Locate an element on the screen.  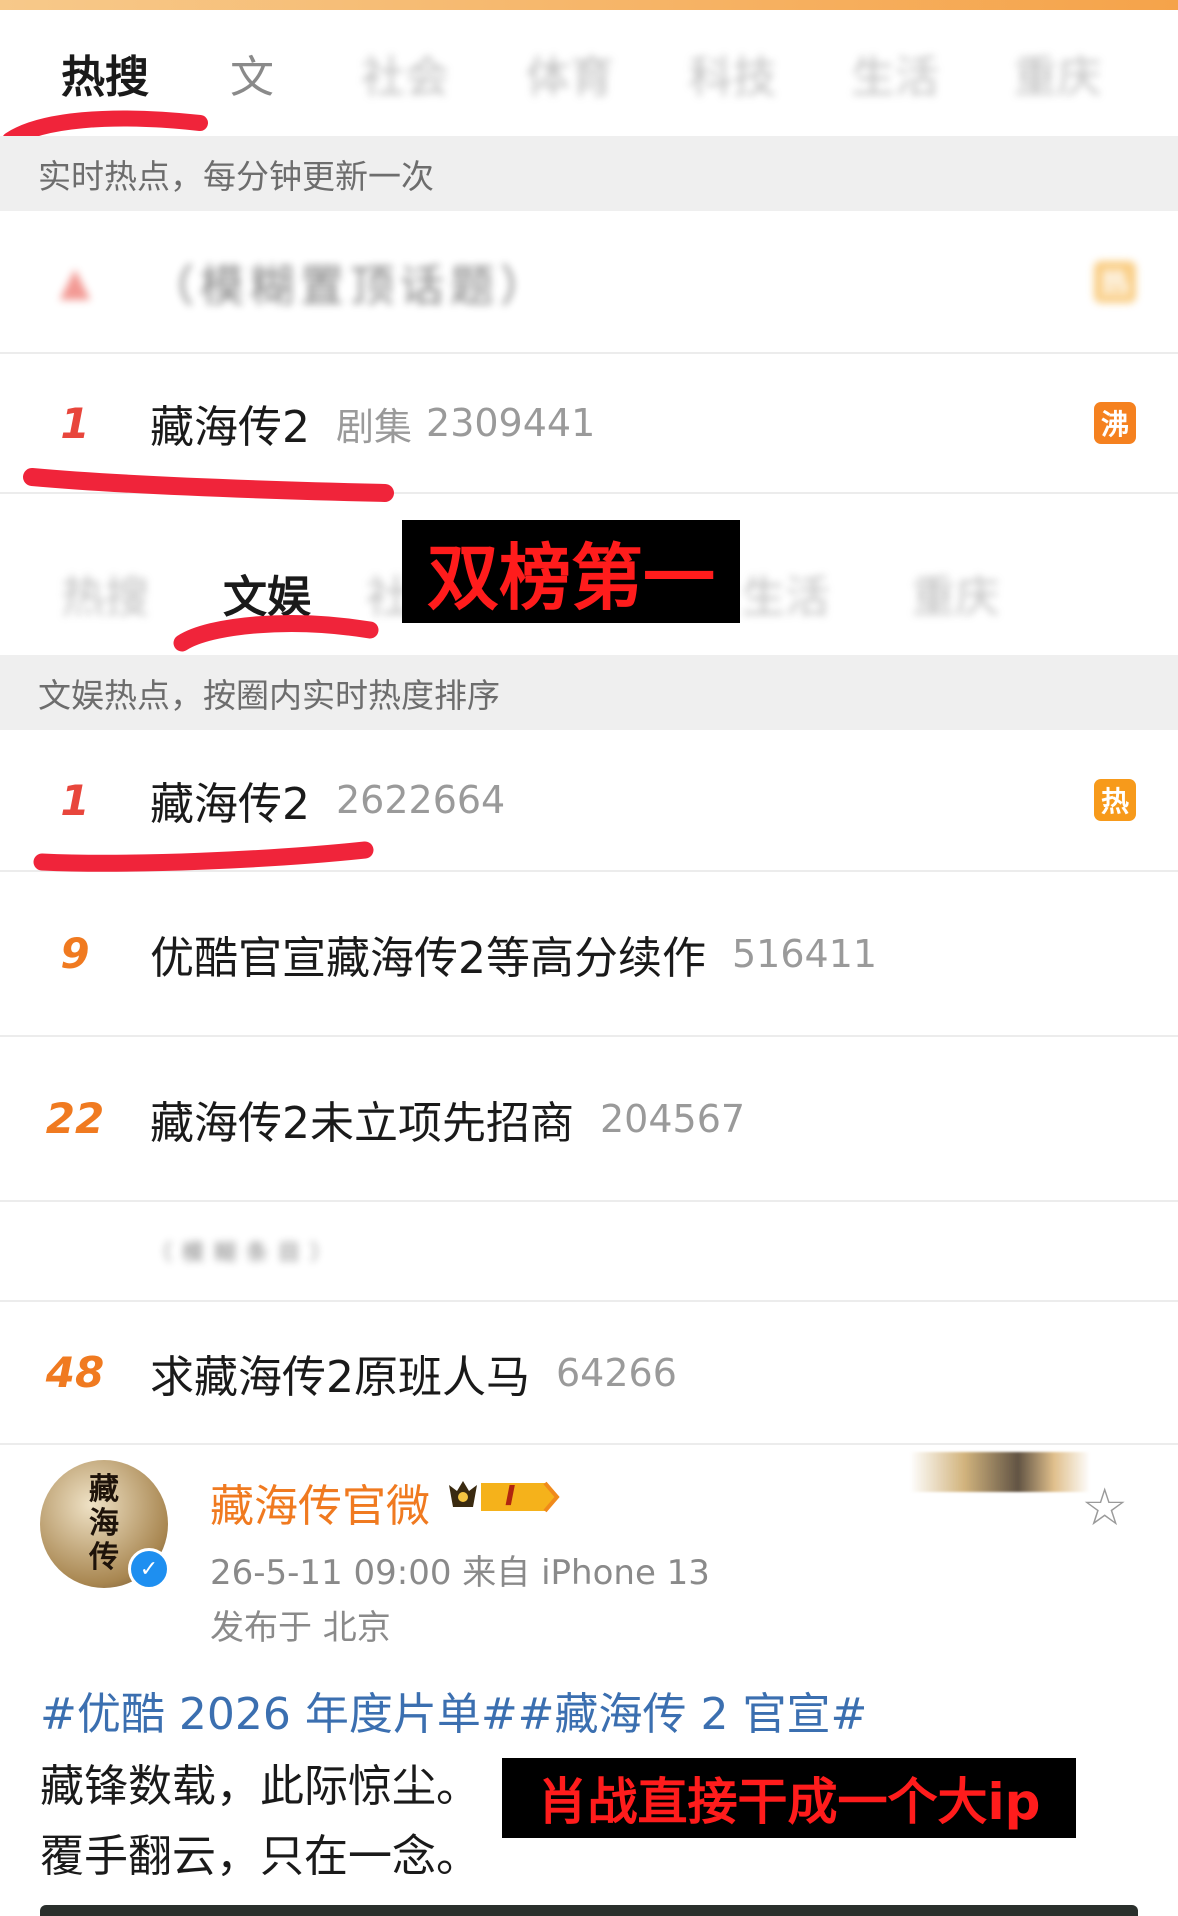
vip-icon: I is located at coordinates (505, 1497).